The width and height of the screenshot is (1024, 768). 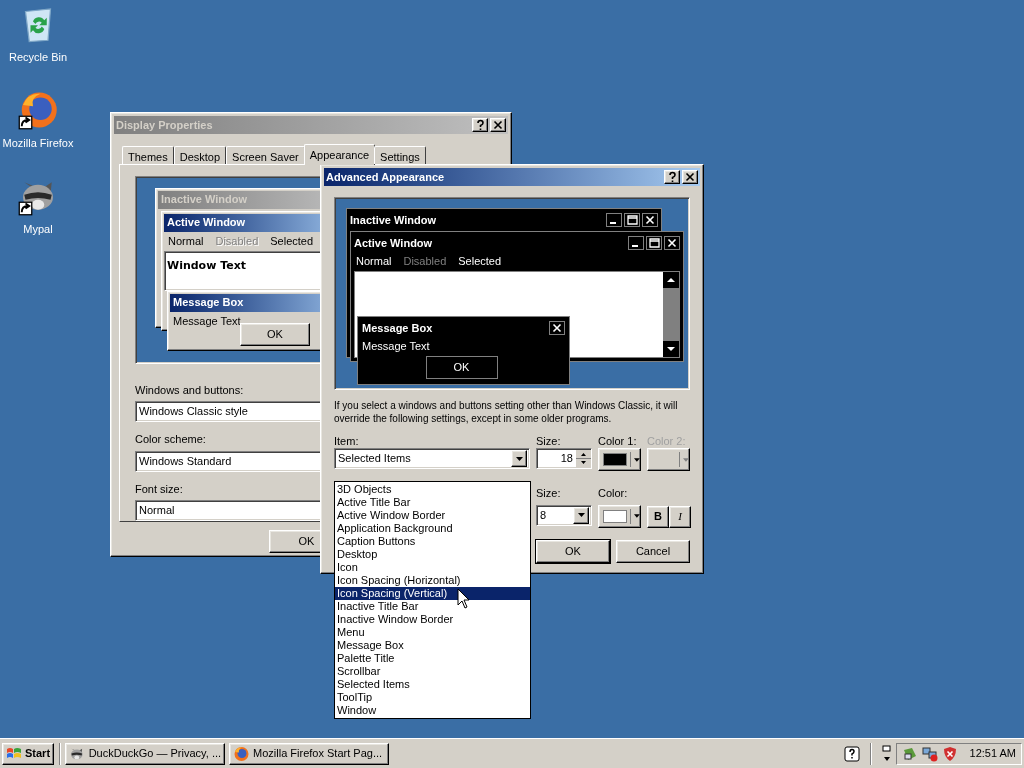 I want to click on dropdown-field: Selected Items, so click(x=432, y=458).